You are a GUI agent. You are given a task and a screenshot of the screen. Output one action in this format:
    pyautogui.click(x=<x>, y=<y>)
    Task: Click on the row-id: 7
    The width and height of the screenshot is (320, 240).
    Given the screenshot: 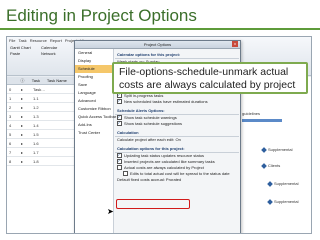 What is the action you would take?
    pyautogui.click(x=10, y=152)
    